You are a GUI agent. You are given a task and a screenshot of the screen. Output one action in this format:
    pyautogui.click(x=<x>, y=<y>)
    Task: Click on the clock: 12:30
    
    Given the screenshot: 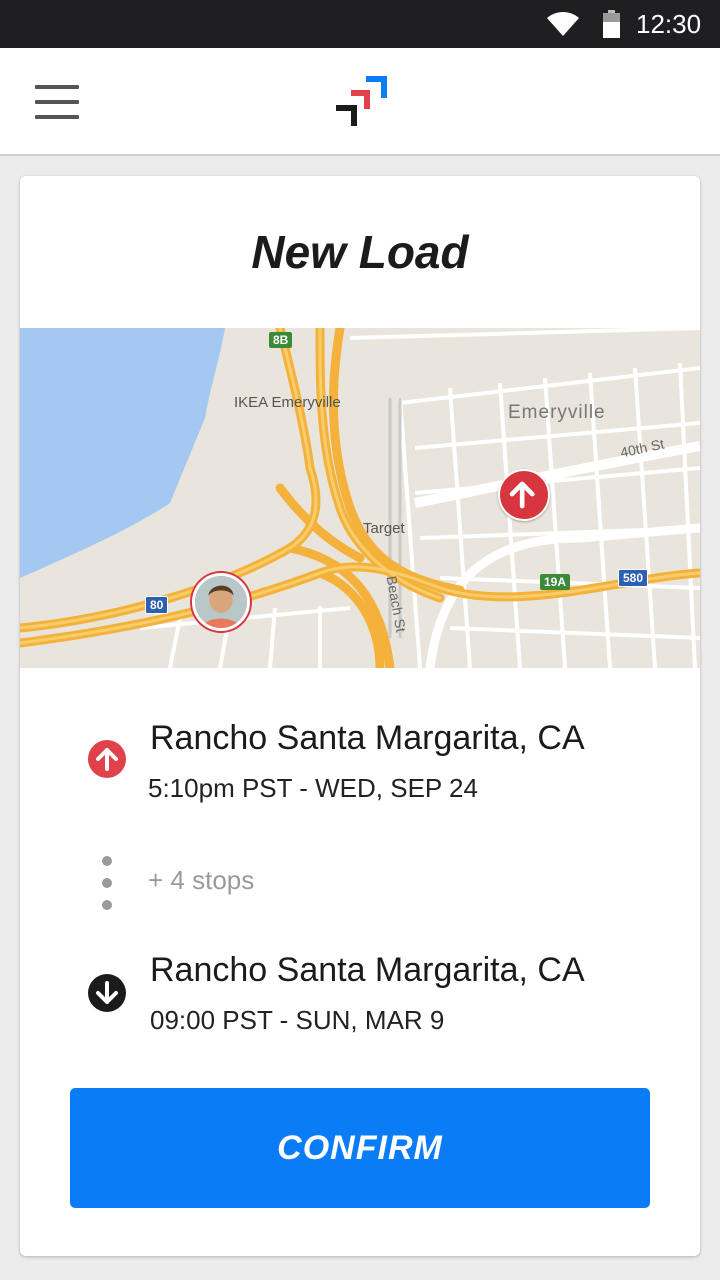 What is the action you would take?
    pyautogui.click(x=669, y=24)
    